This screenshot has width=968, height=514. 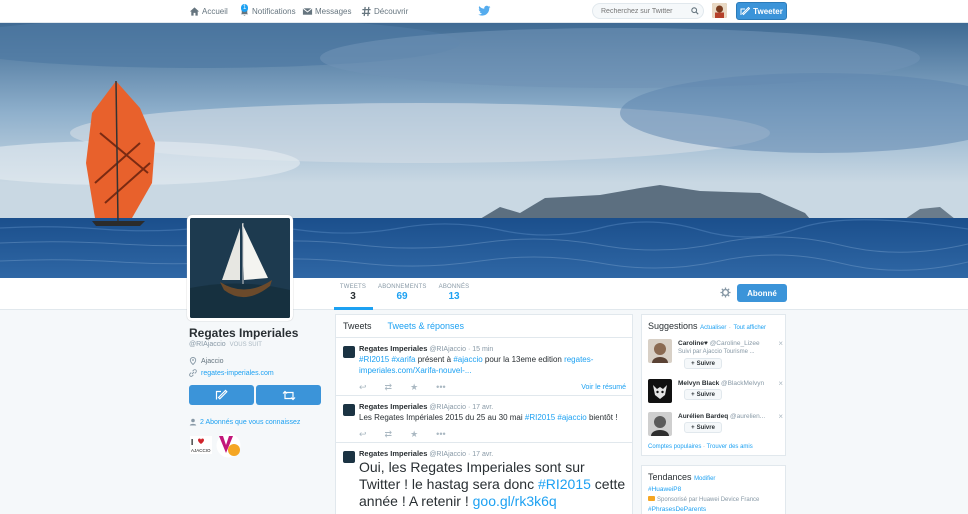 What do you see at coordinates (743, 383) in the screenshot?
I see `suggestion-handle: @BlackMelvyn` at bounding box center [743, 383].